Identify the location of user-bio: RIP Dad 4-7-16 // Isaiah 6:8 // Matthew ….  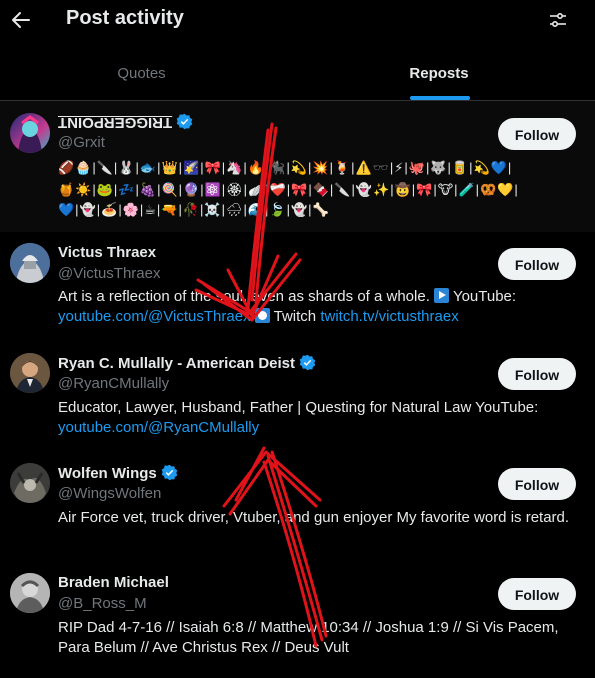
(308, 637).